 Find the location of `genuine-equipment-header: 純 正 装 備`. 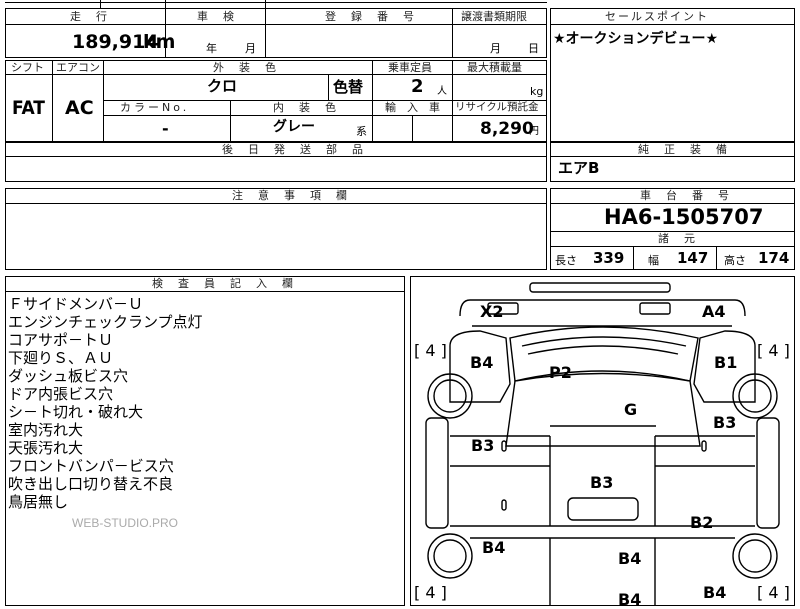

genuine-equipment-header: 純 正 装 備 is located at coordinates (683, 149).